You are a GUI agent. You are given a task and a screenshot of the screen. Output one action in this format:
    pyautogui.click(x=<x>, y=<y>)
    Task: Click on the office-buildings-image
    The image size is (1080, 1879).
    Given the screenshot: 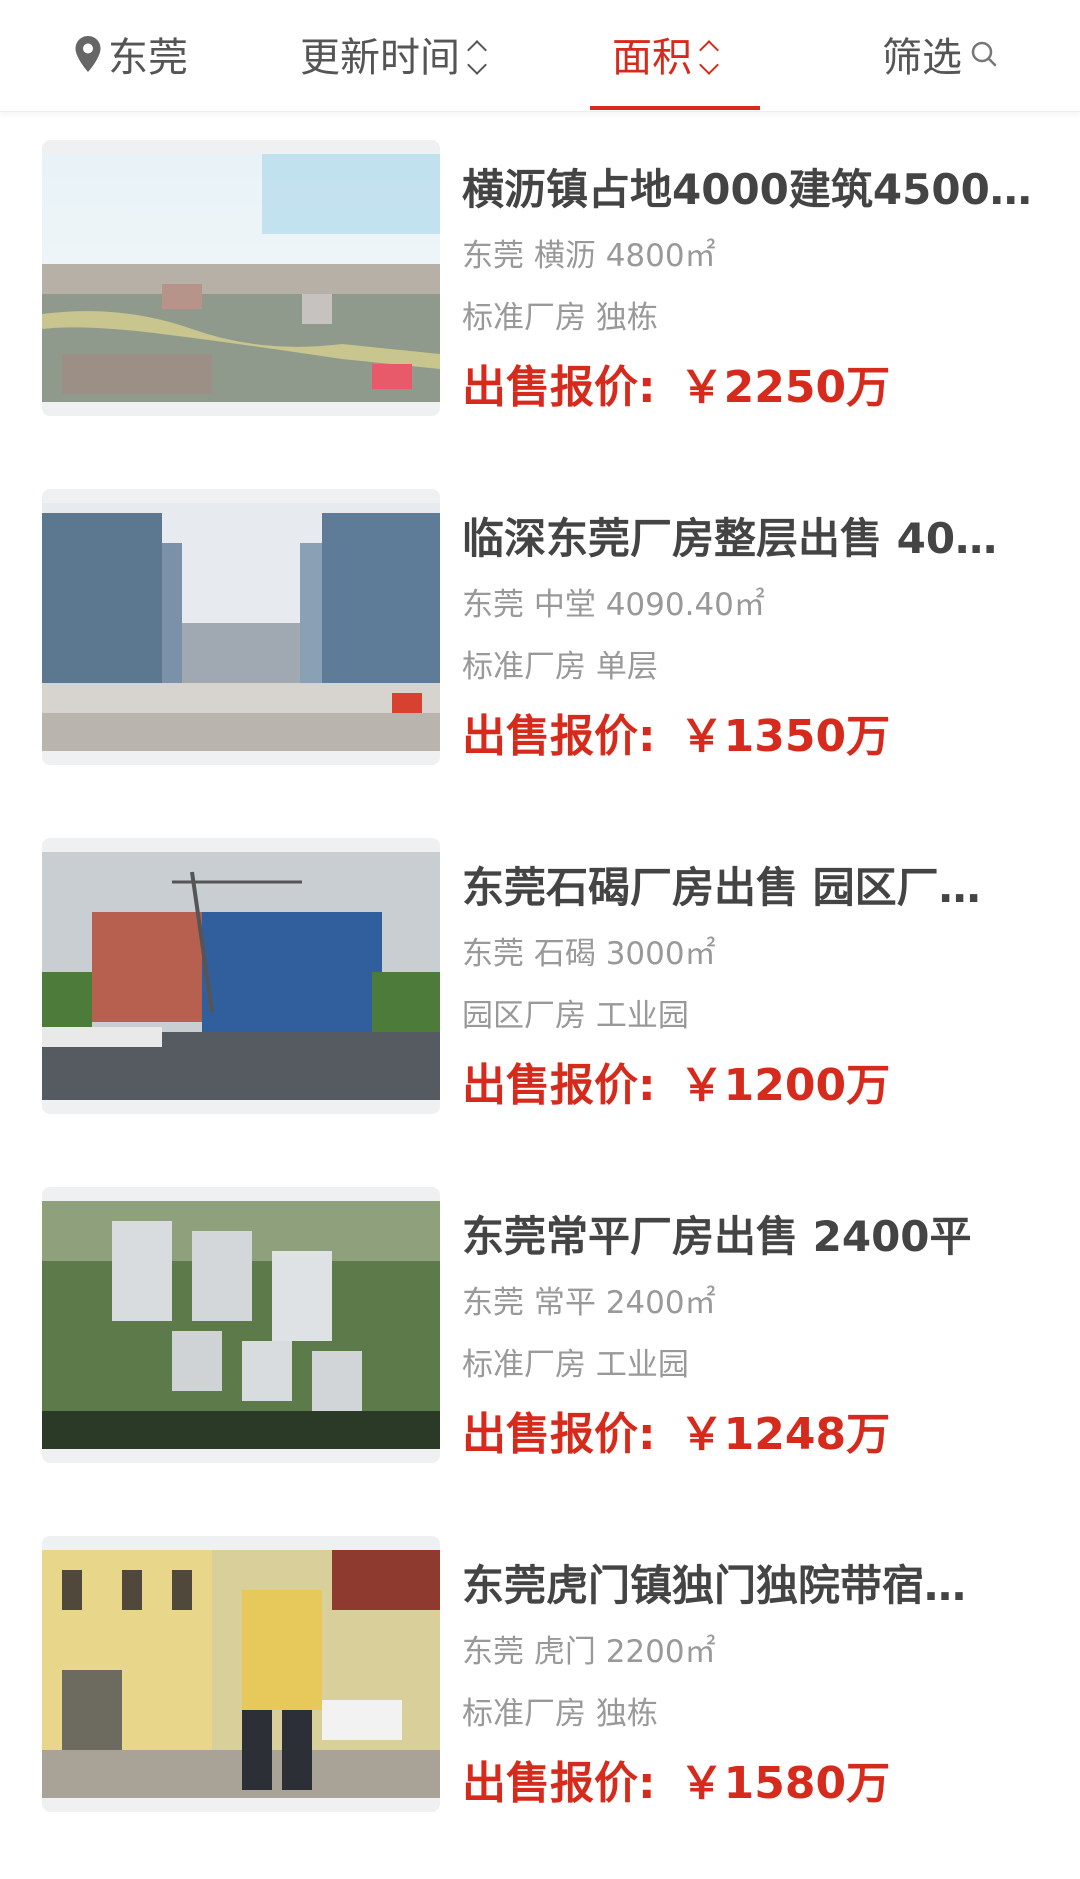 What is the action you would take?
    pyautogui.click(x=241, y=627)
    